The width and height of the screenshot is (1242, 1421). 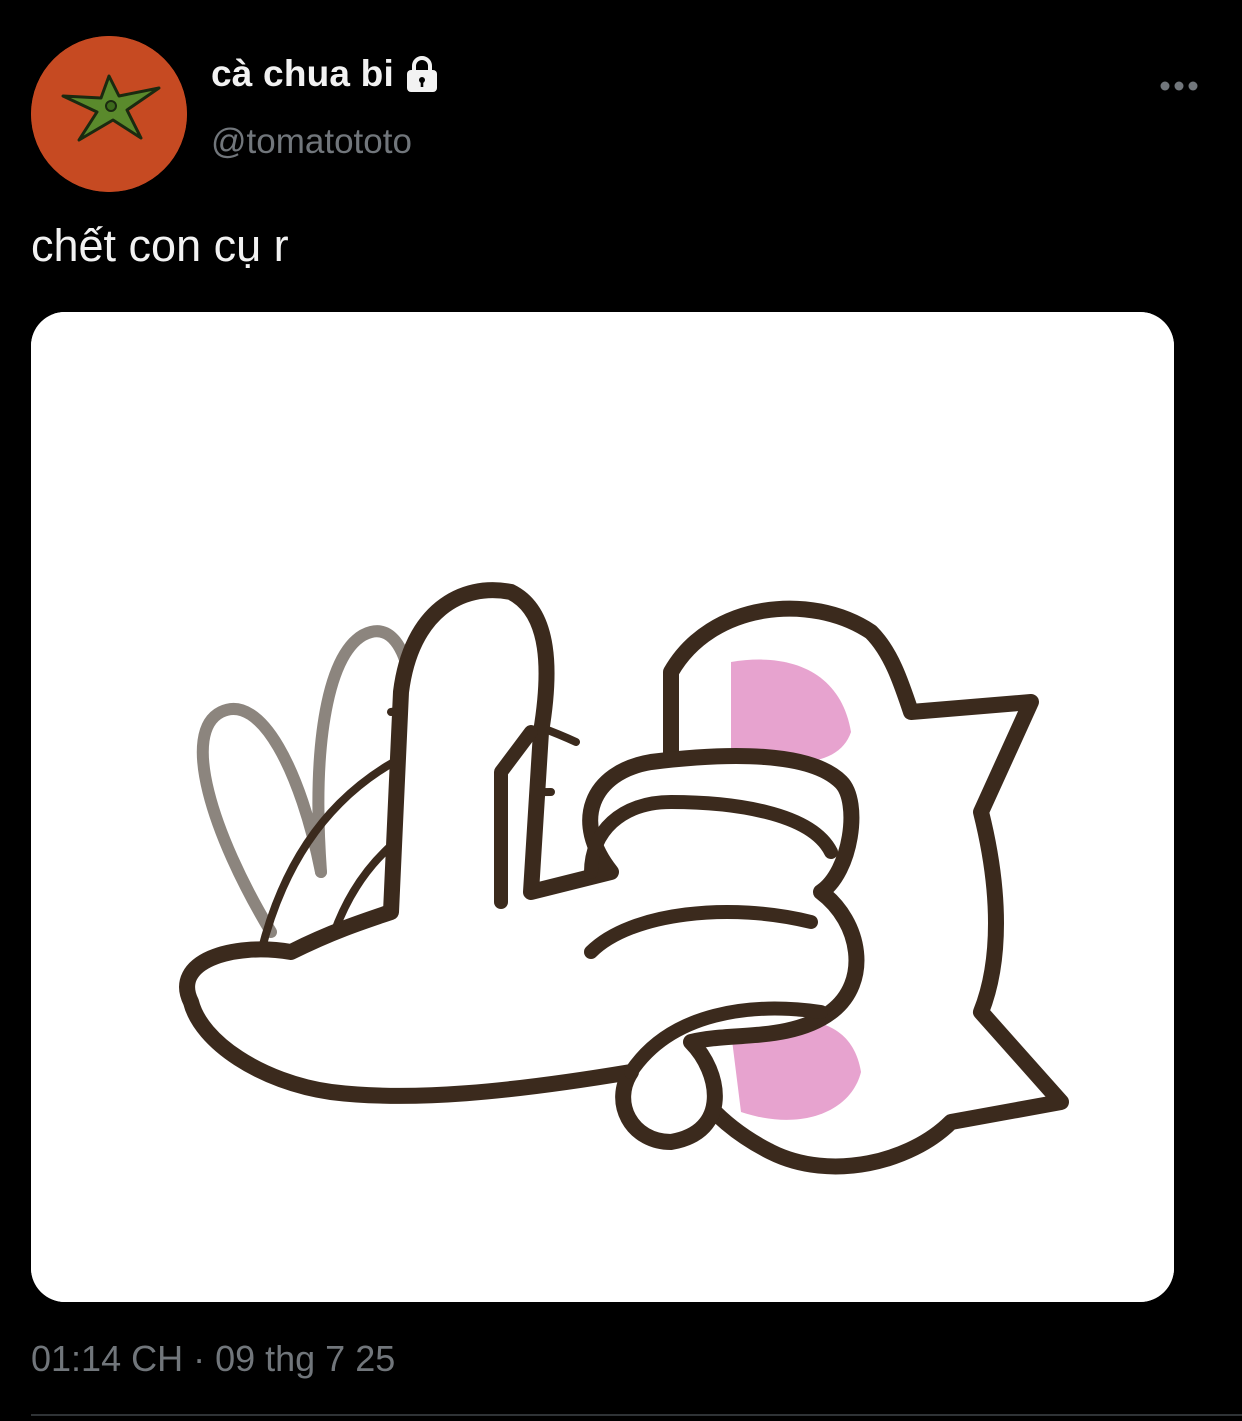 What do you see at coordinates (213, 1359) in the screenshot?
I see `tweet-timestamp: 01:14 CH · 09 thg 7 25` at bounding box center [213, 1359].